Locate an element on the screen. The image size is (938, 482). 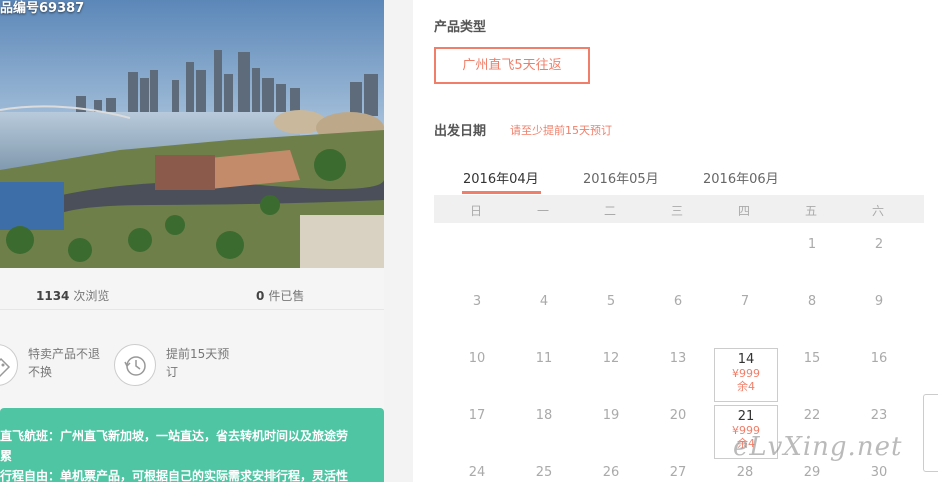
calendar-day: 16 is located at coordinates (879, 358).